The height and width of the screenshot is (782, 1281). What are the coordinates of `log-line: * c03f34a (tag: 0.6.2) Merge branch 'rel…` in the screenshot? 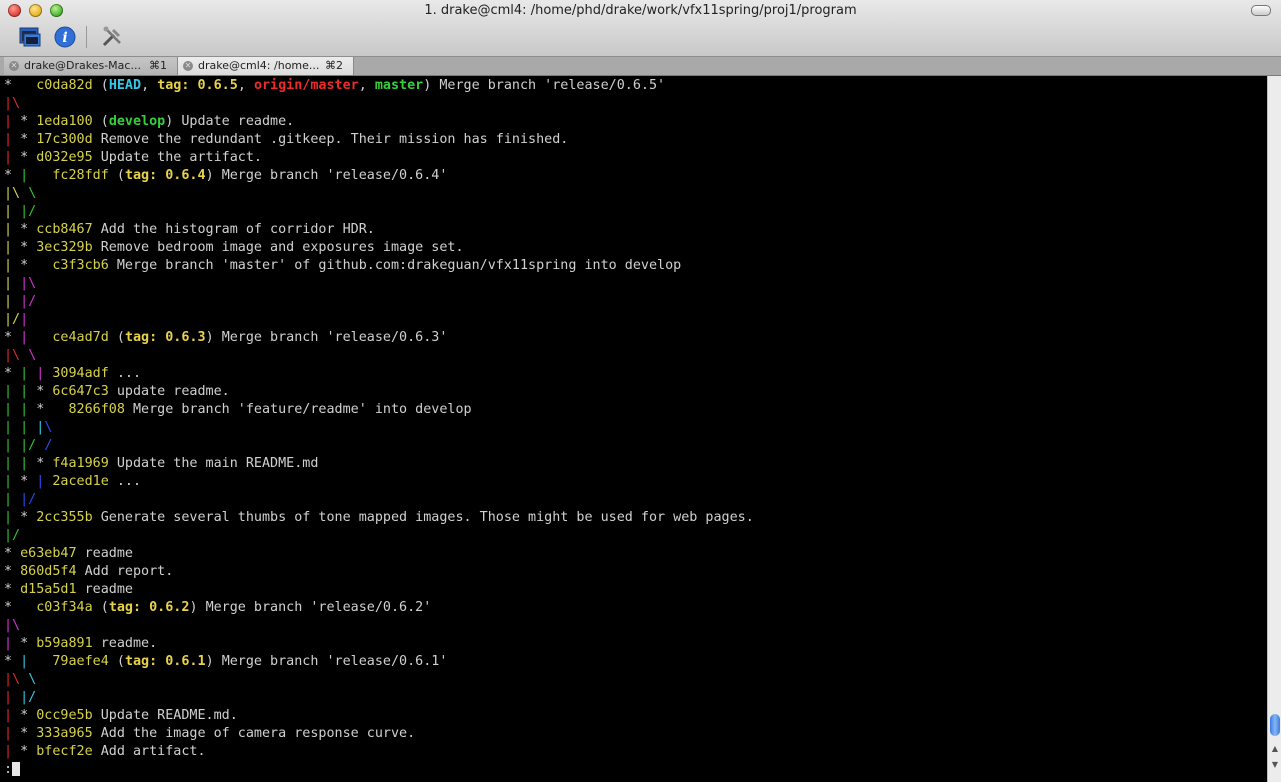 It's located at (218, 607).